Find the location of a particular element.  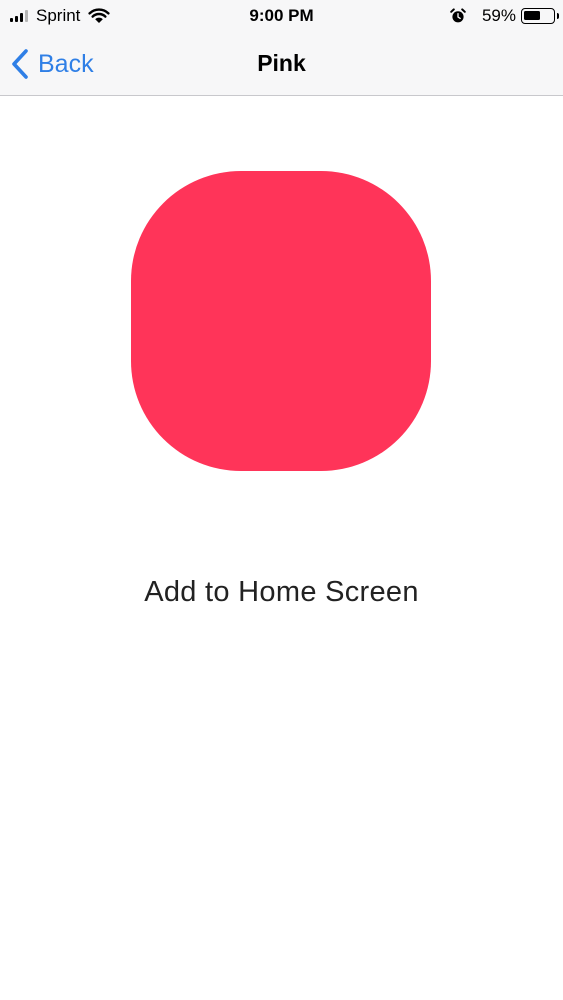

page-title: Pink is located at coordinates (281, 63).